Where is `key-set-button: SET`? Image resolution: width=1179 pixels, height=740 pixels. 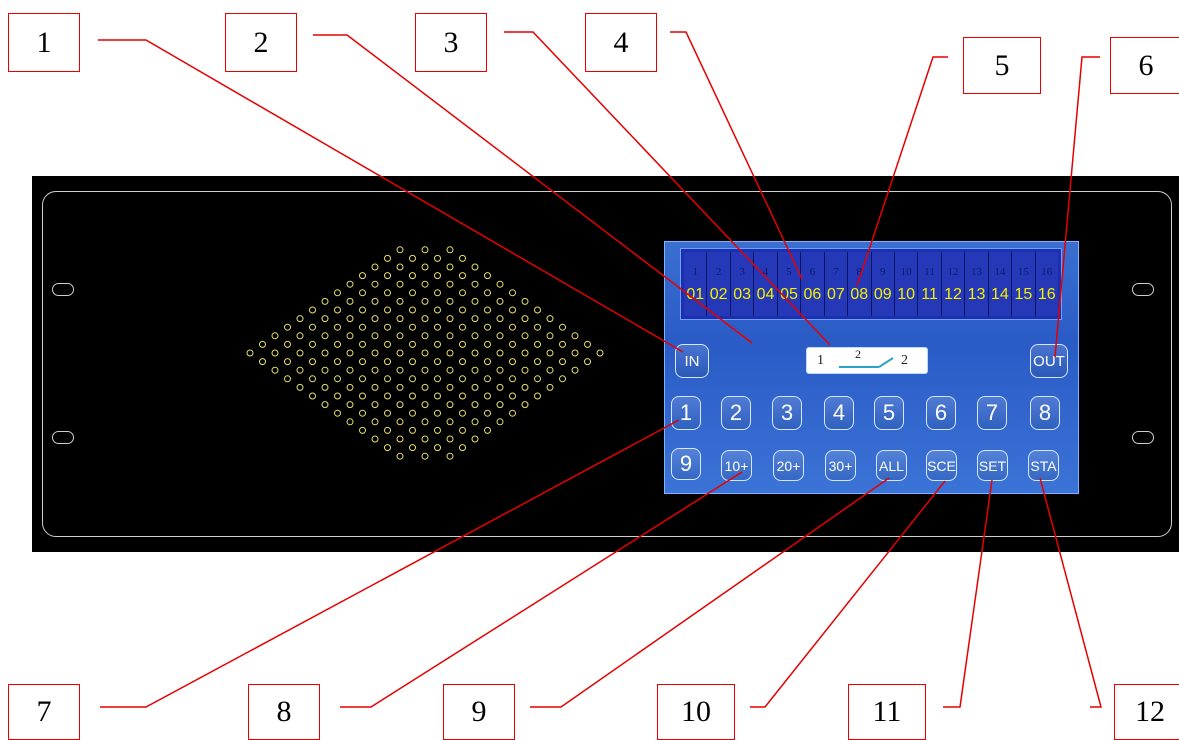 key-set-button: SET is located at coordinates (992, 465).